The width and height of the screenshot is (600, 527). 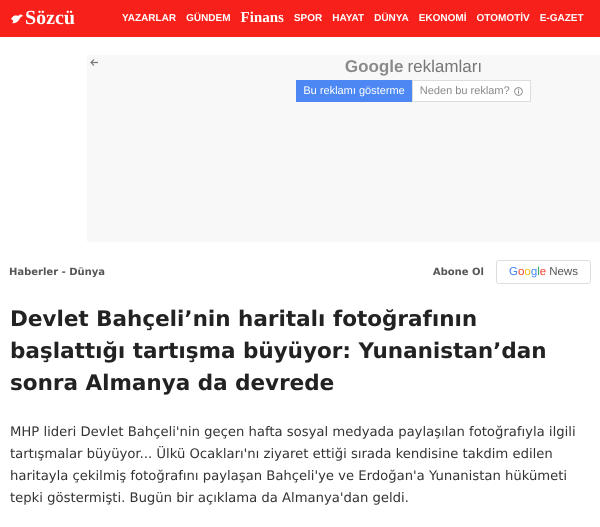 I want to click on nav-link: YAZARLAR, so click(x=149, y=18).